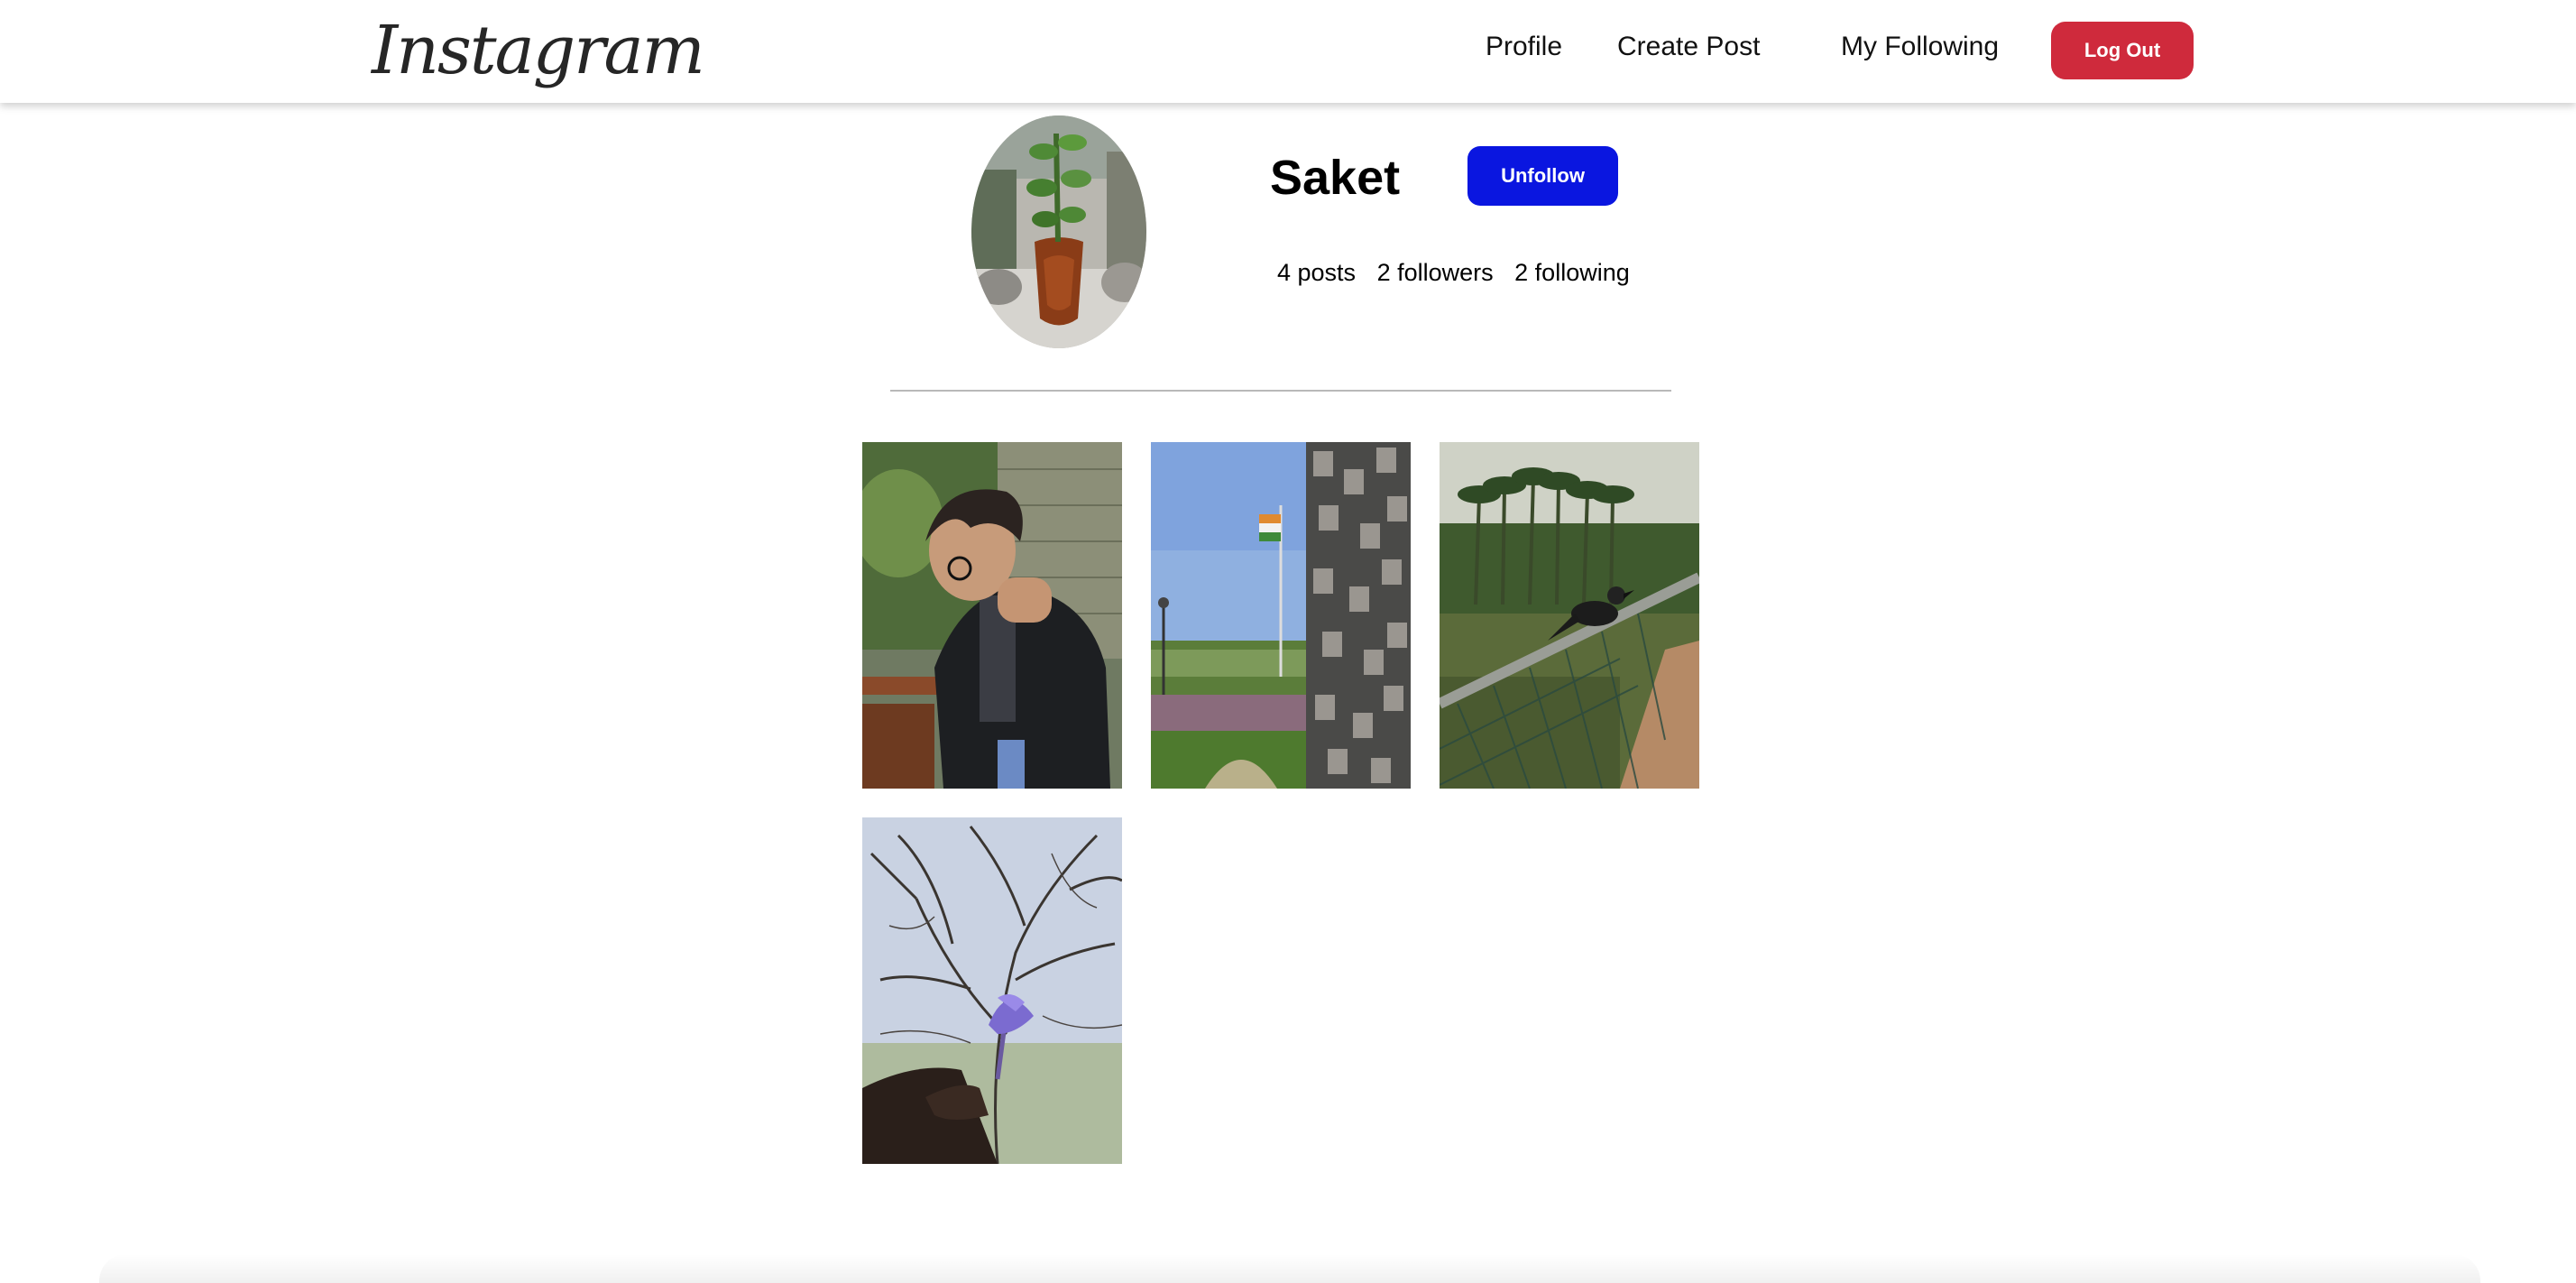  Describe the element at coordinates (2122, 51) in the screenshot. I see `logout-button: Log Out` at that location.